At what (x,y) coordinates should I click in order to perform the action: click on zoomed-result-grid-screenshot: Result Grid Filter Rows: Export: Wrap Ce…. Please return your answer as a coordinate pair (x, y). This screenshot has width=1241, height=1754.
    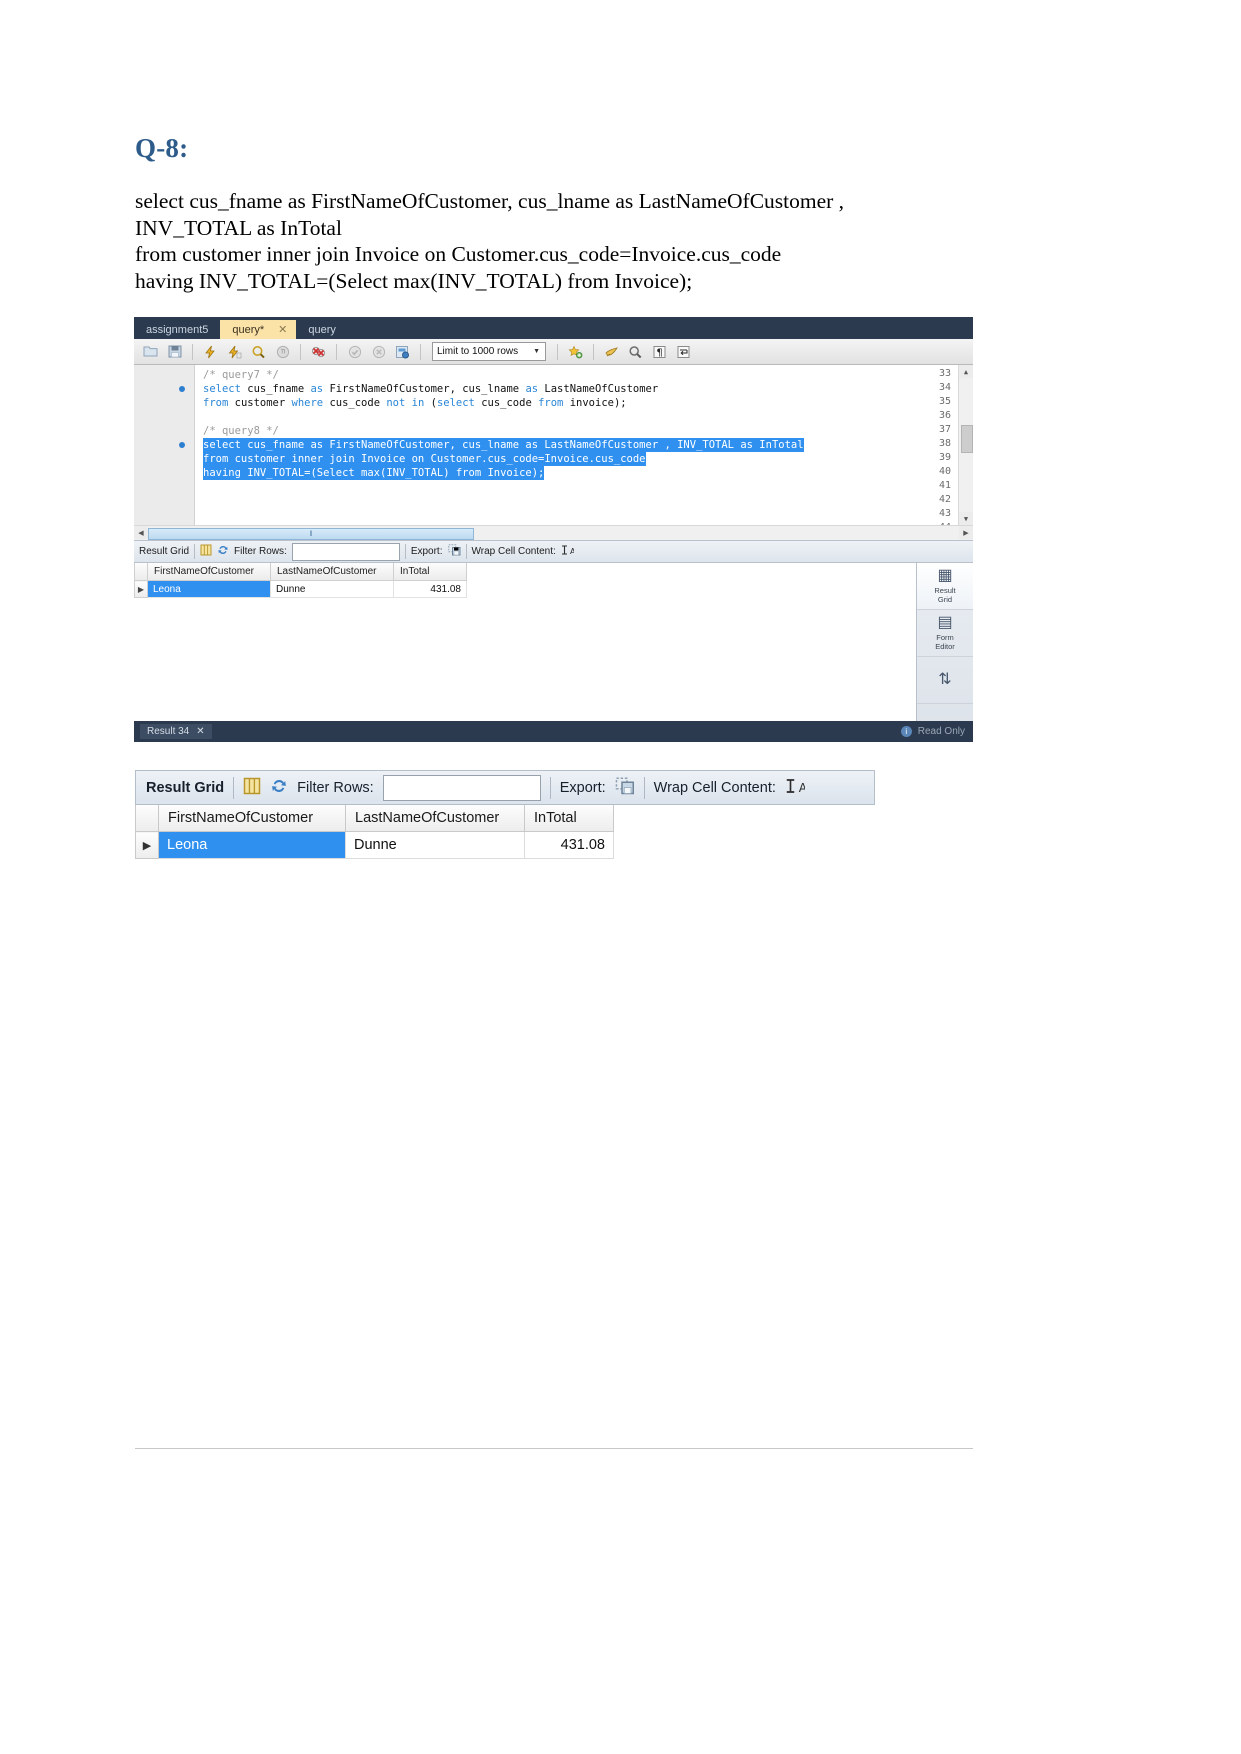
    Looking at the image, I should click on (505, 814).